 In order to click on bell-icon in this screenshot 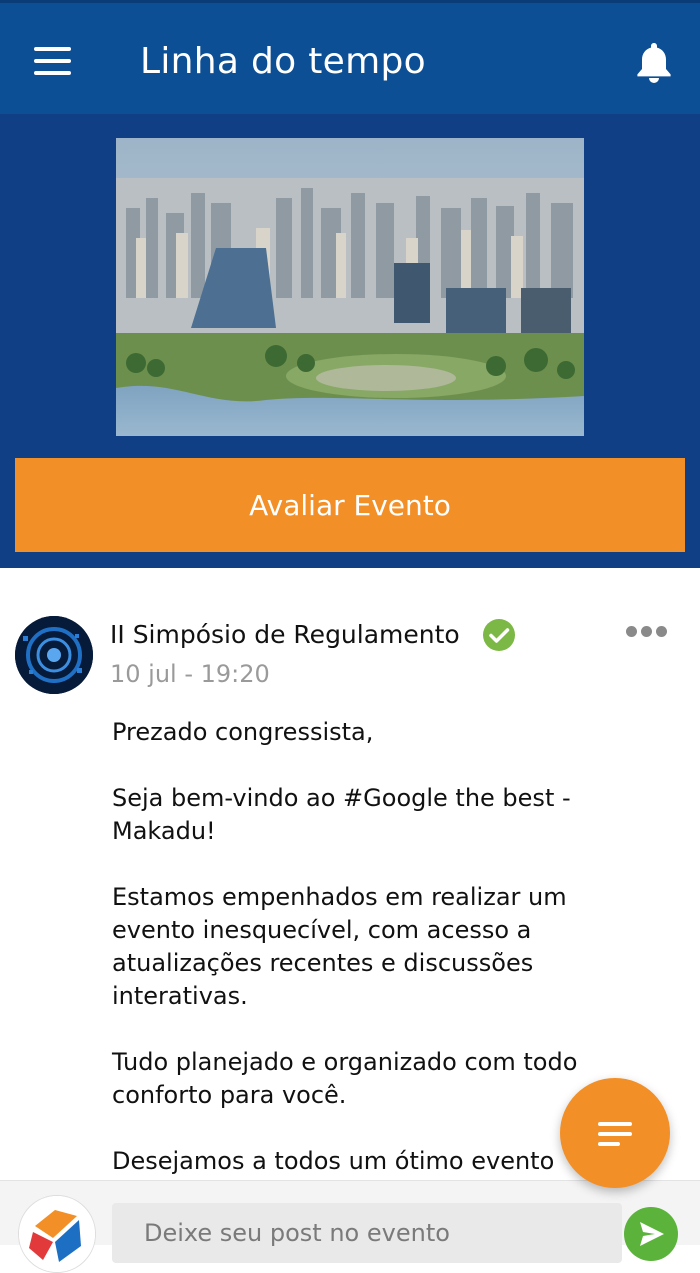, I will do `click(654, 63)`.